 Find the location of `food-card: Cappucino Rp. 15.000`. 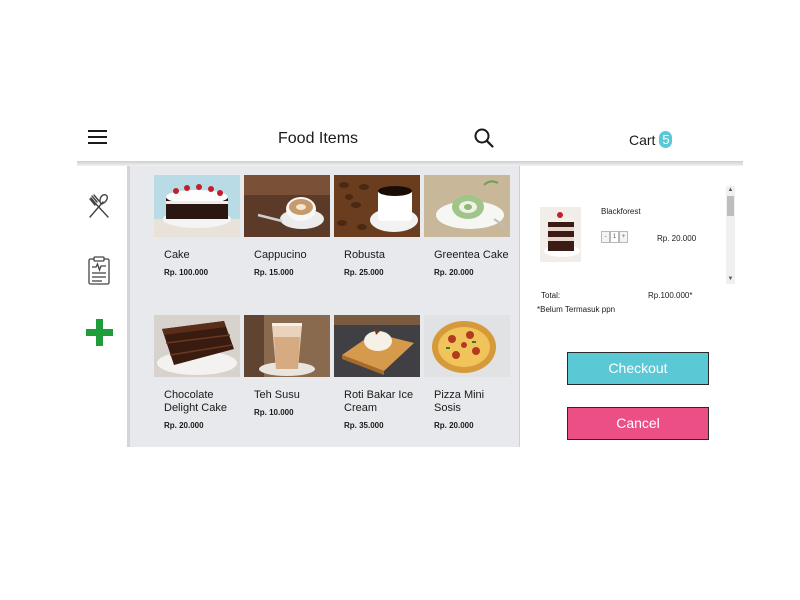

food-card: Cappucino Rp. 15.000 is located at coordinates (287, 226).